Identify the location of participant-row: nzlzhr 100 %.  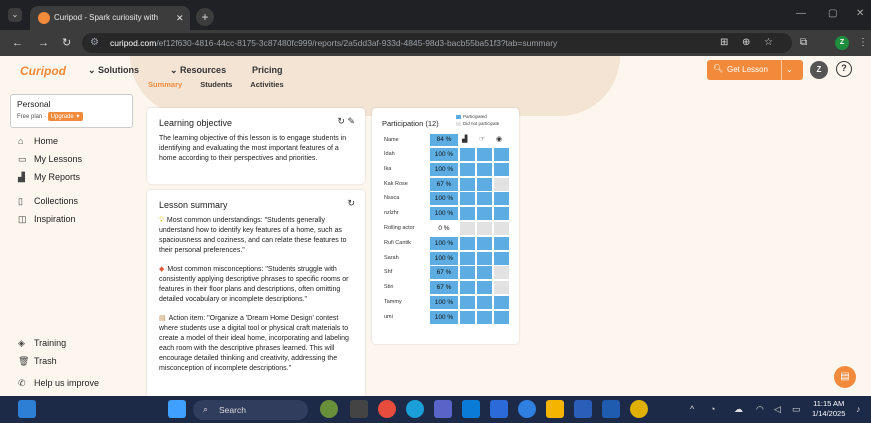
(447, 214).